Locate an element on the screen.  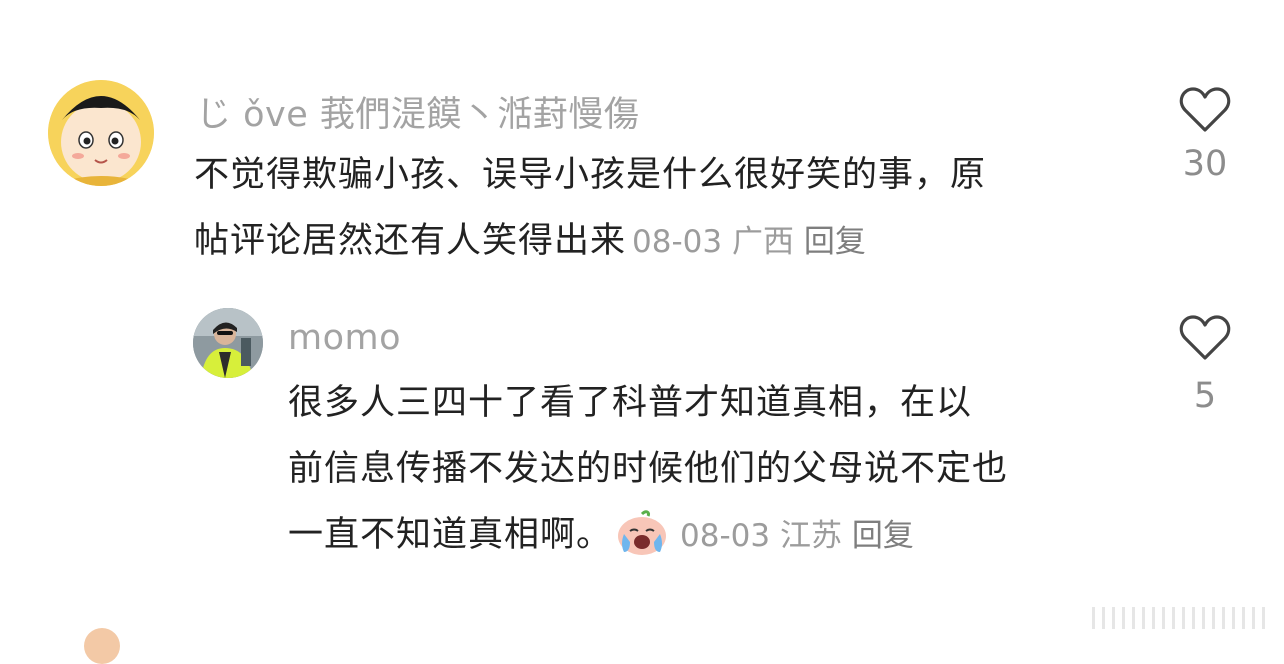
photo-avatar-icon is located at coordinates (228, 343).